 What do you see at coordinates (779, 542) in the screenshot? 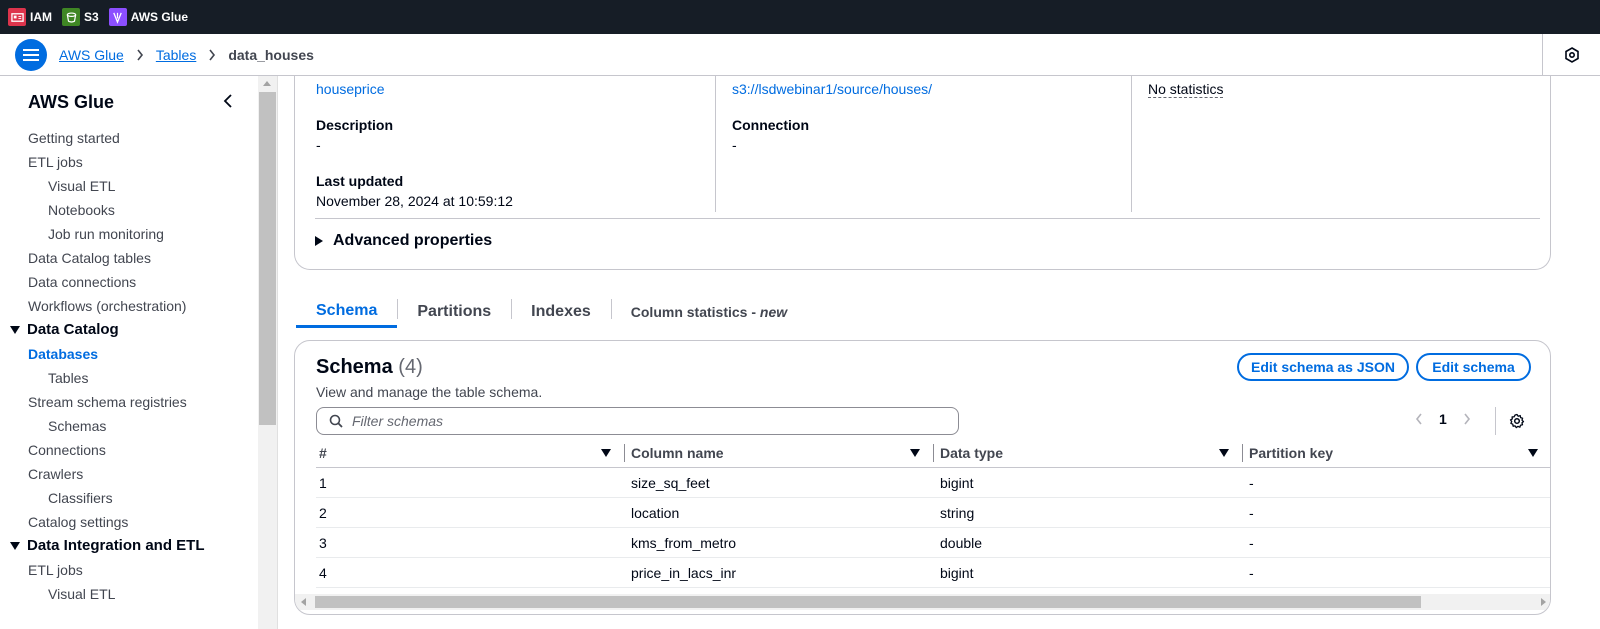
I see `cell-column-name: kms_from_metro` at bounding box center [779, 542].